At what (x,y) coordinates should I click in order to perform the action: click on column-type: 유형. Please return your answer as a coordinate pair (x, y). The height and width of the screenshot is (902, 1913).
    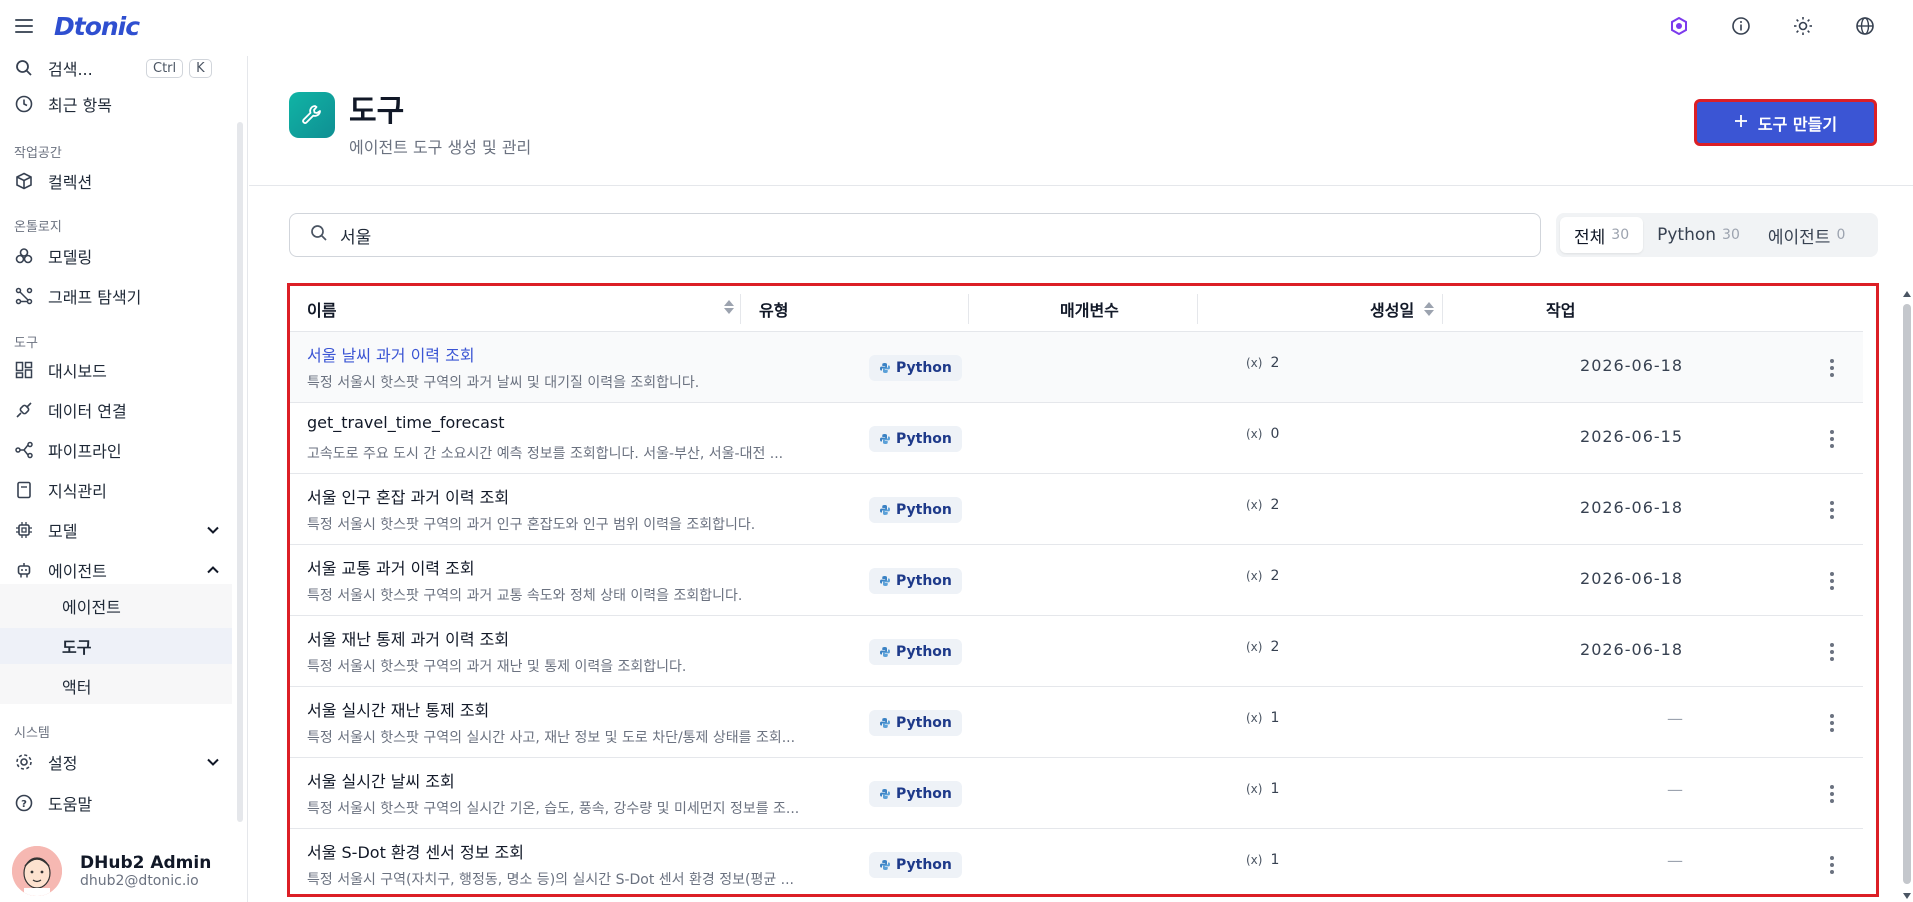
    Looking at the image, I should click on (773, 309).